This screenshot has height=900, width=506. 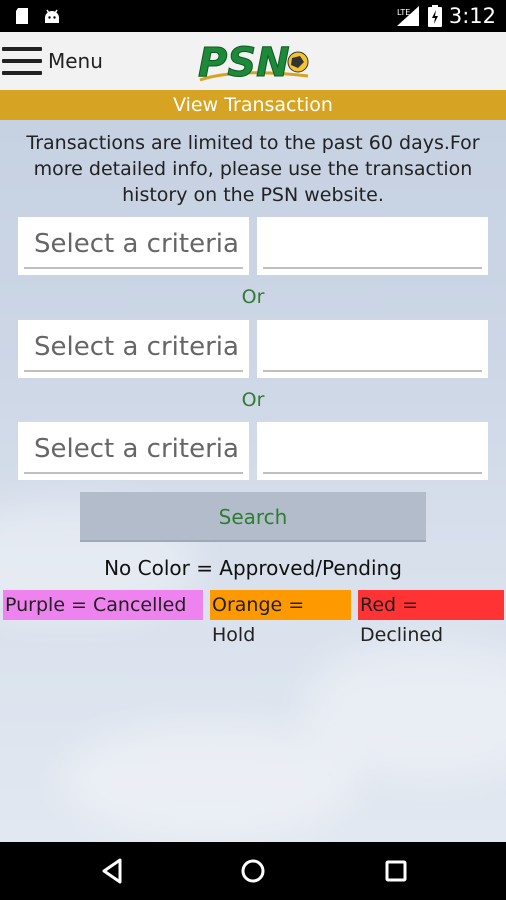 What do you see at coordinates (75, 61) in the screenshot?
I see `menu-label: Menu` at bounding box center [75, 61].